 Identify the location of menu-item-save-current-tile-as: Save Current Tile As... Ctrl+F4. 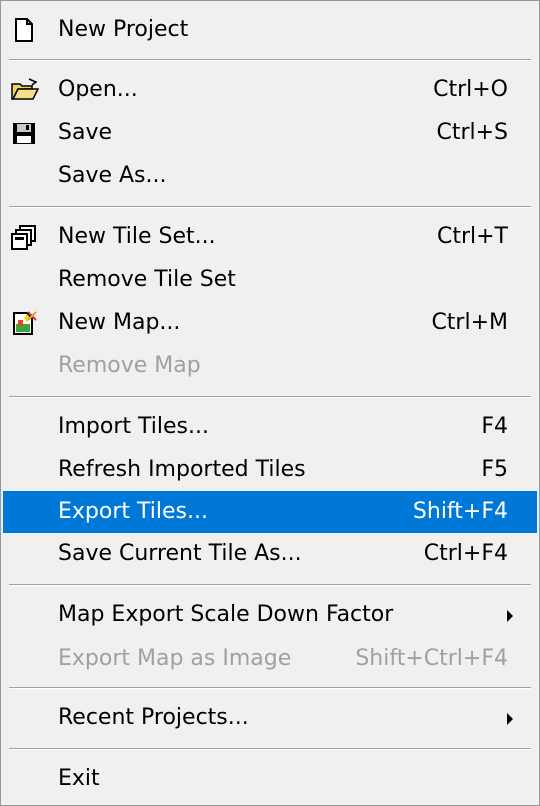
(270, 554).